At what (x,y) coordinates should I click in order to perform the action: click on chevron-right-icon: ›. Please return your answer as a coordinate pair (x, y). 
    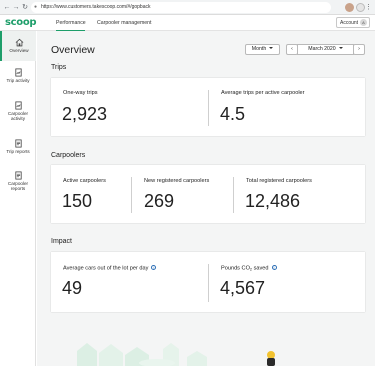
    Looking at the image, I should click on (359, 49).